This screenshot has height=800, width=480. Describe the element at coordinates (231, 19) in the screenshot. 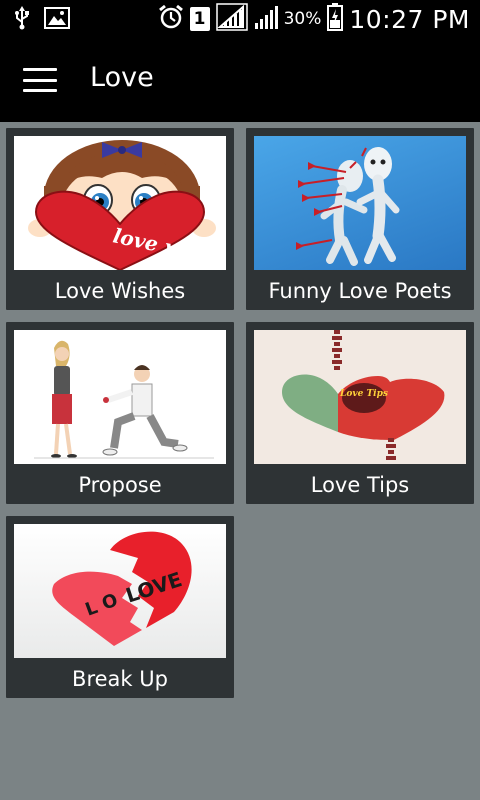

I see `signal-strength-icon` at that location.